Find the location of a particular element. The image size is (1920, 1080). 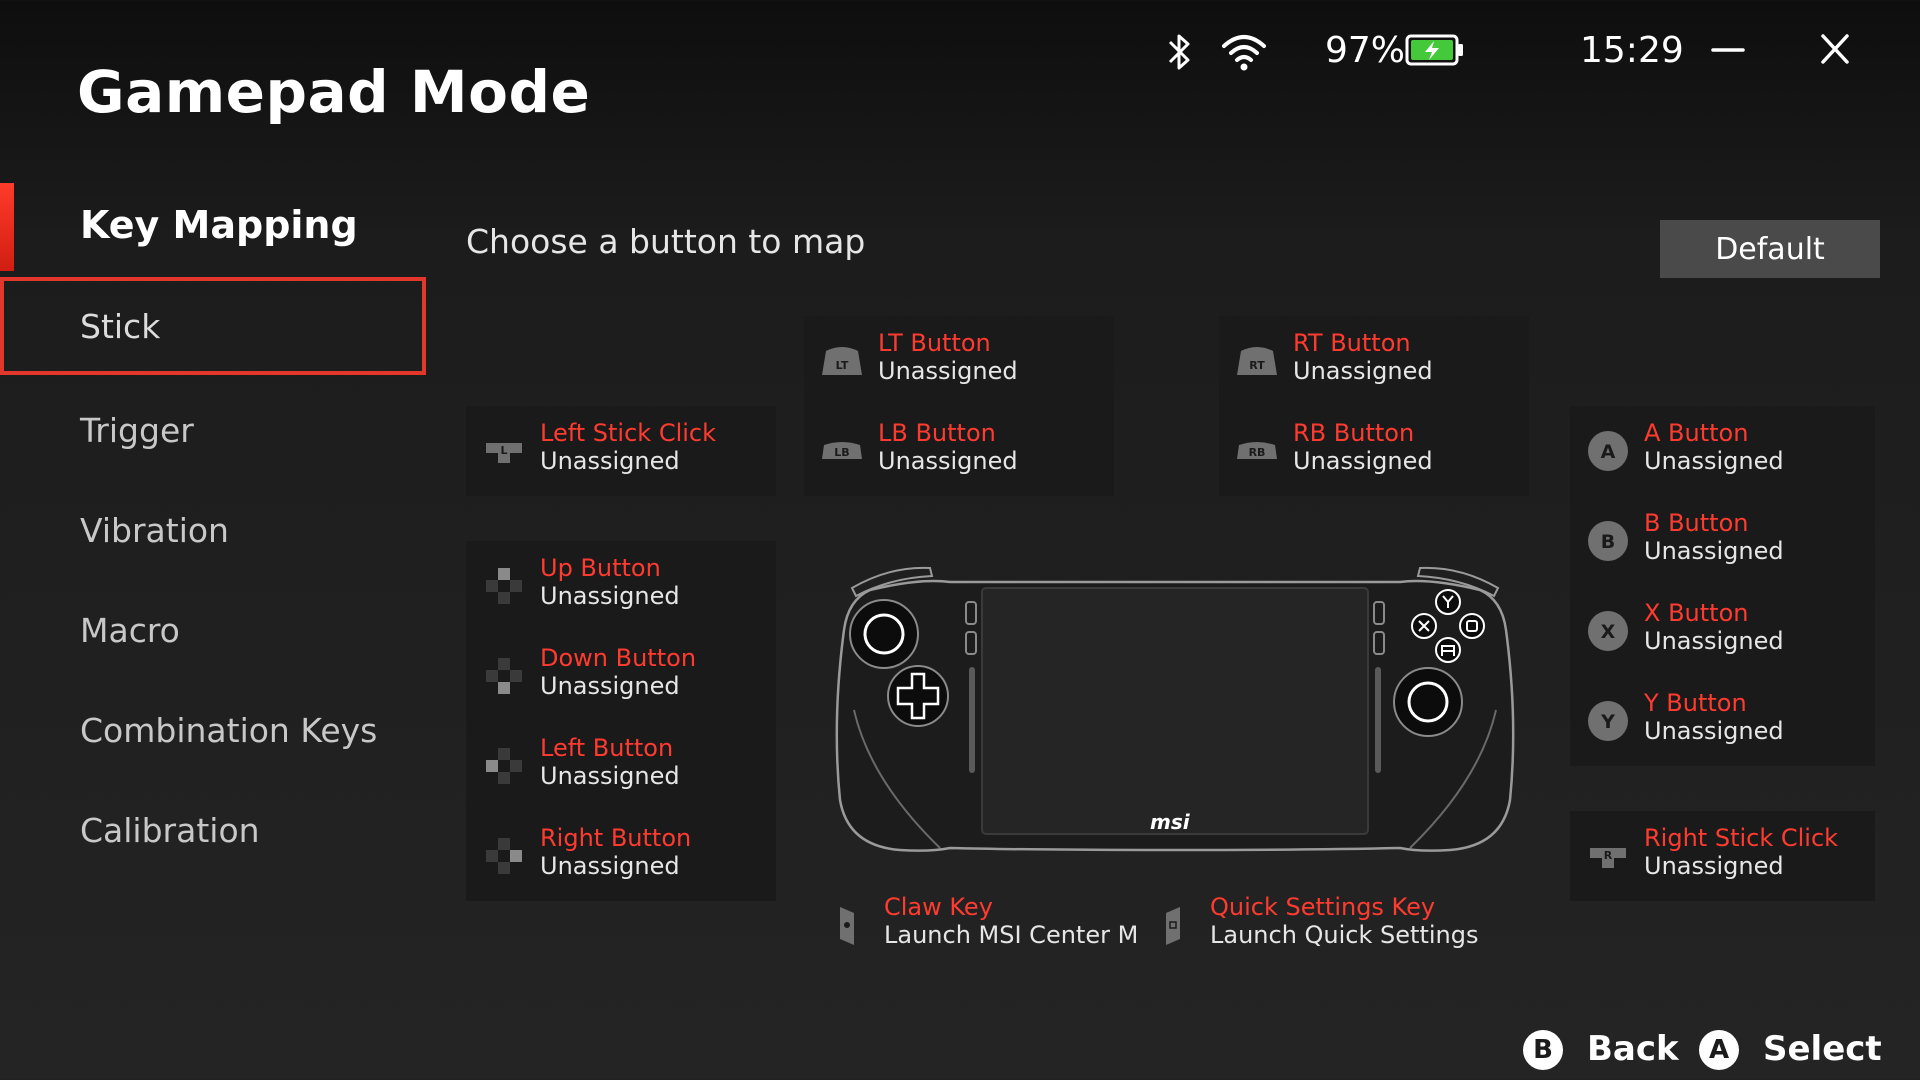

svg-text: RB is located at coordinates (1257, 452).